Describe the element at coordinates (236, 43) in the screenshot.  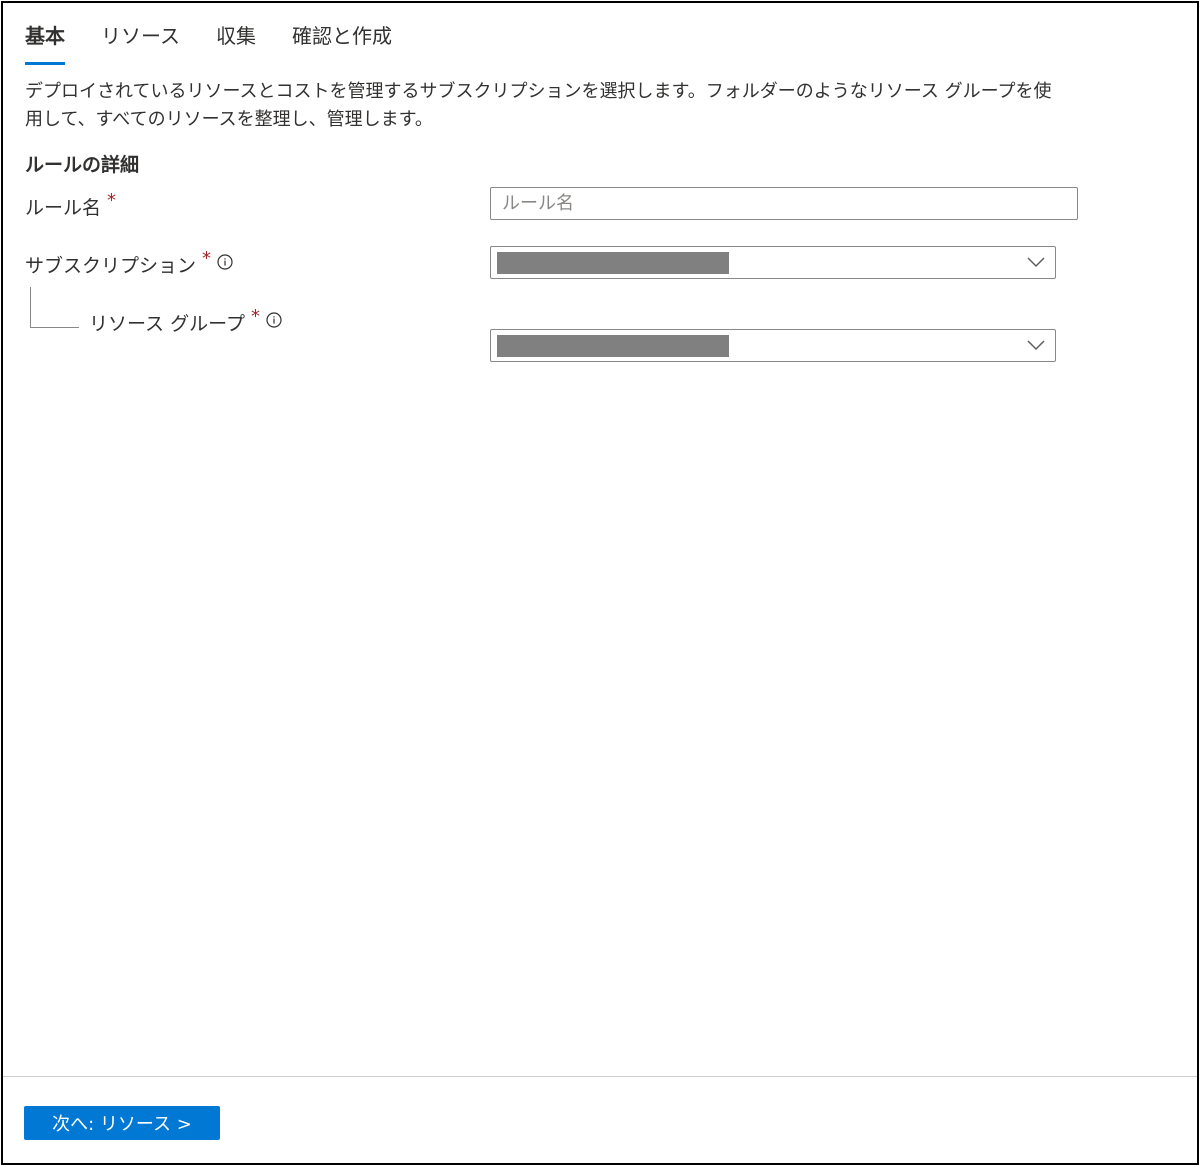
I see `tab-collect: 収集` at that location.